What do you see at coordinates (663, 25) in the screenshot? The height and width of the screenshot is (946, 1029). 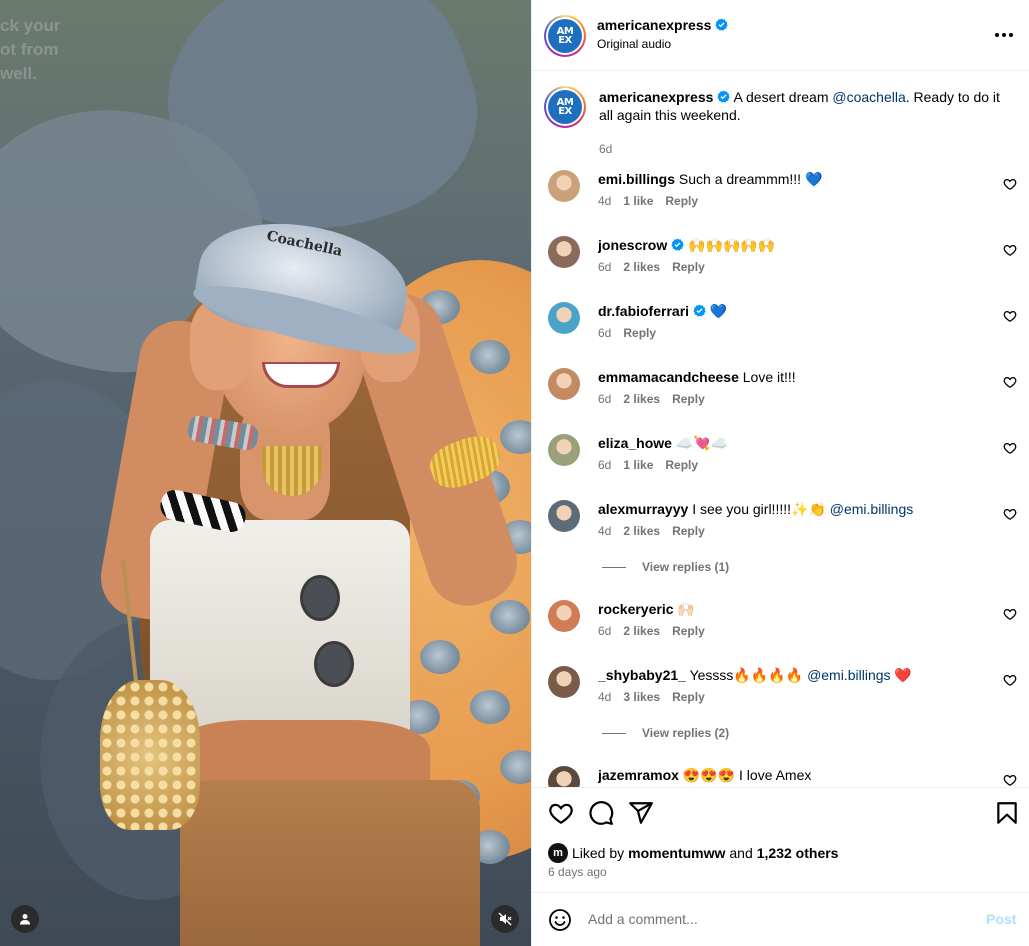 I see `author-username: americanexpress` at bounding box center [663, 25].